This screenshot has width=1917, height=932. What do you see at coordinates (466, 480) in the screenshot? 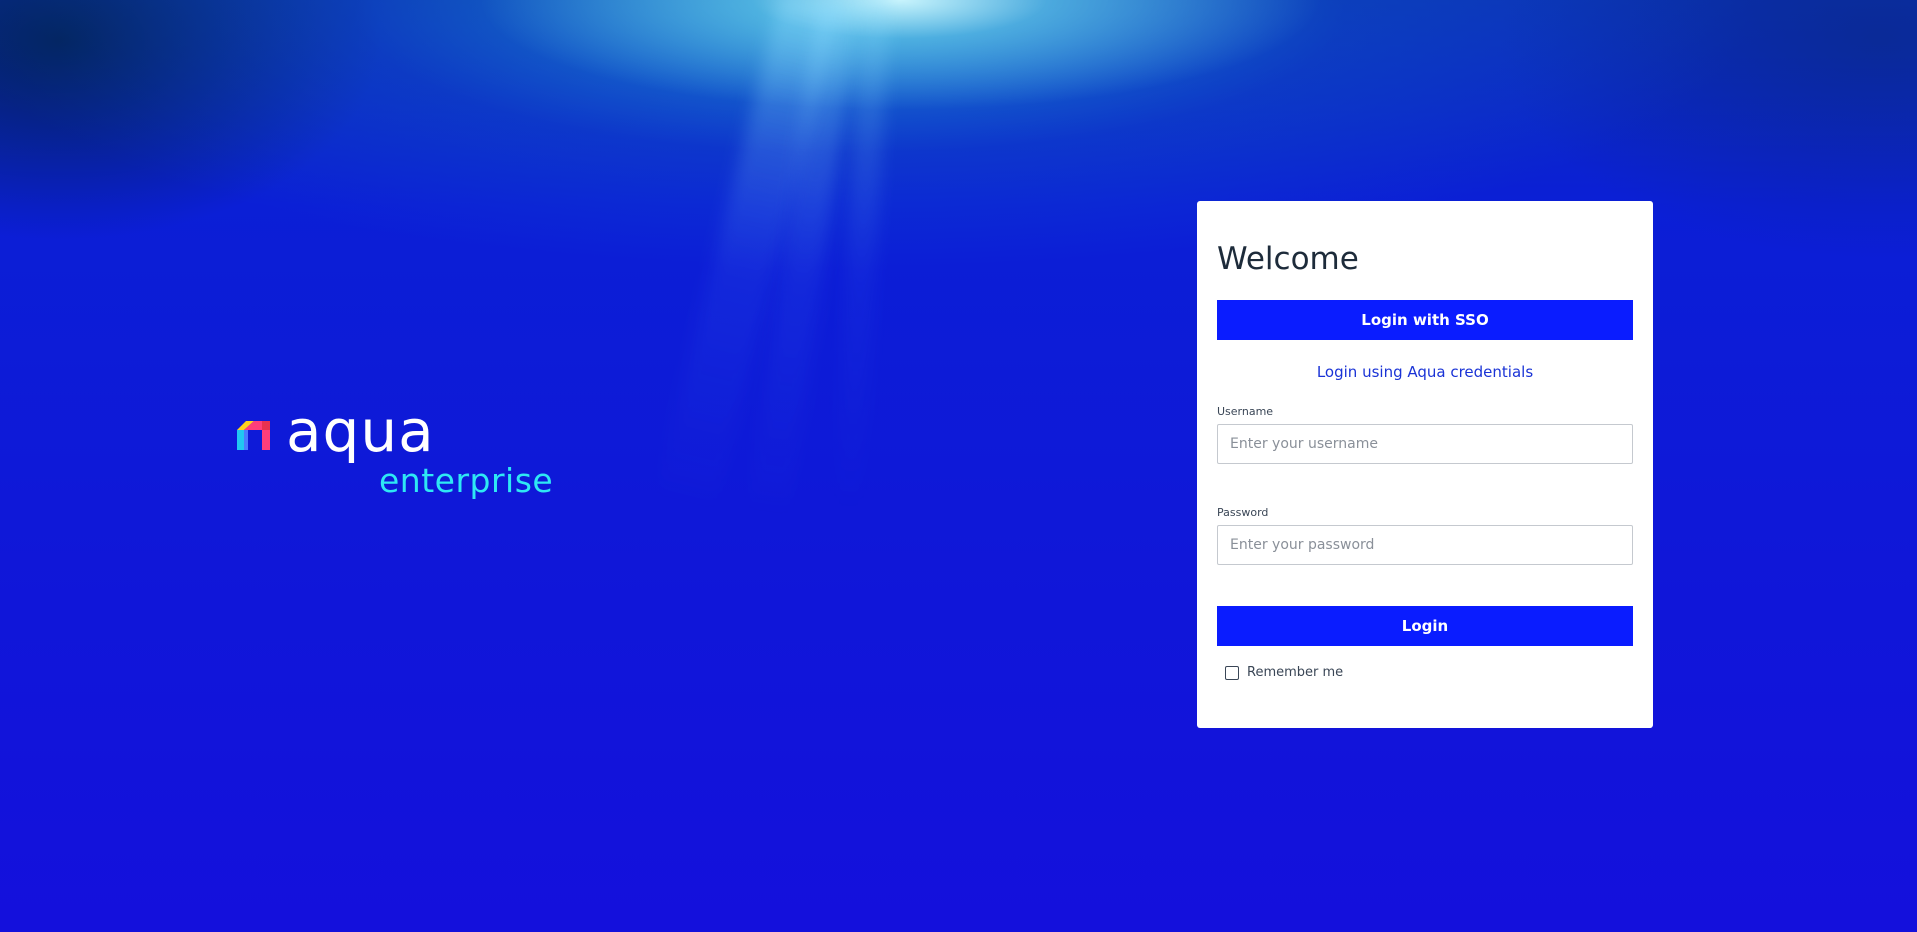
I see `enterprise-wordmark: enterprise` at bounding box center [466, 480].